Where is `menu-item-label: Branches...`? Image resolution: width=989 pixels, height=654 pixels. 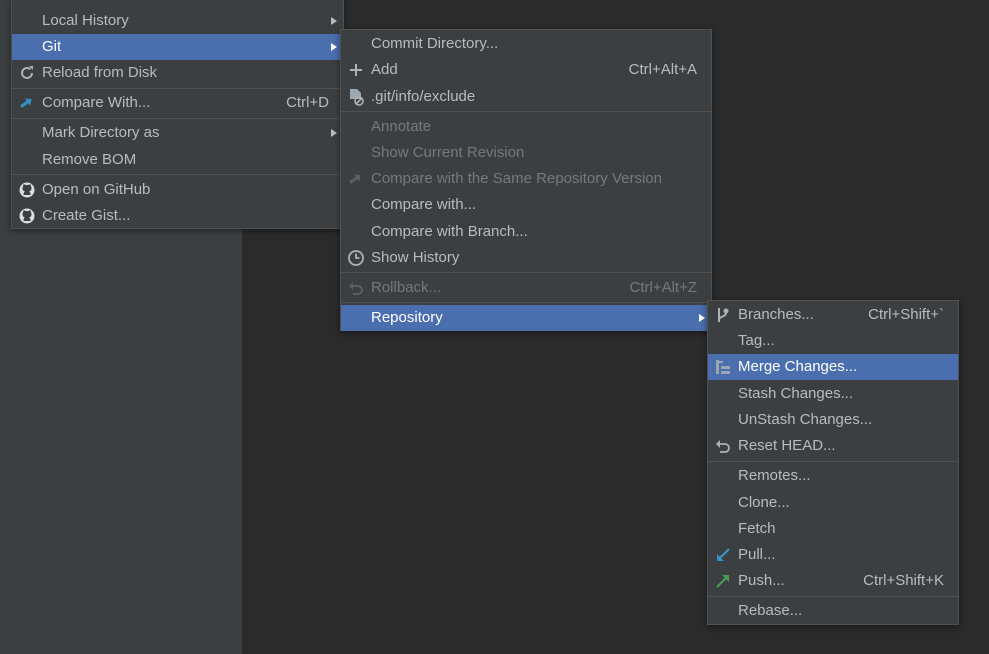
menu-item-label: Branches... is located at coordinates (776, 314).